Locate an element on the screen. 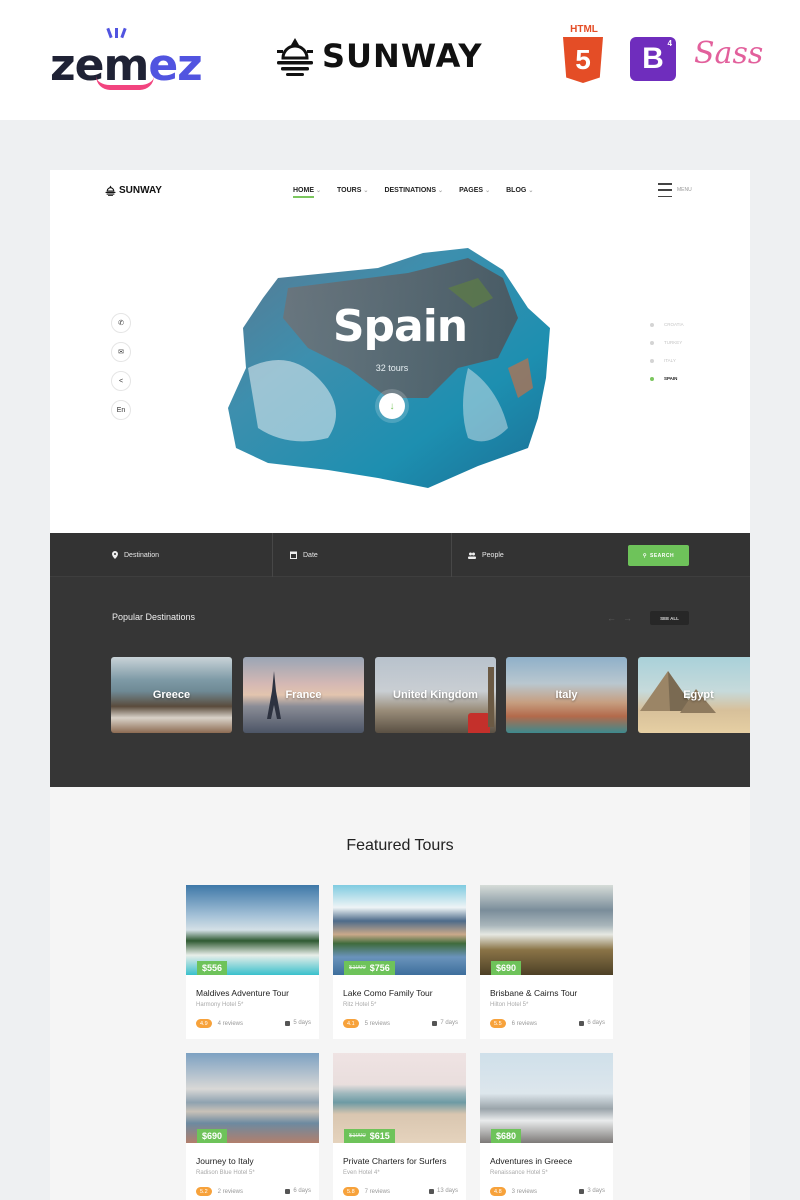 The image size is (800, 1200). price-tag: $1000 $756 is located at coordinates (369, 968).